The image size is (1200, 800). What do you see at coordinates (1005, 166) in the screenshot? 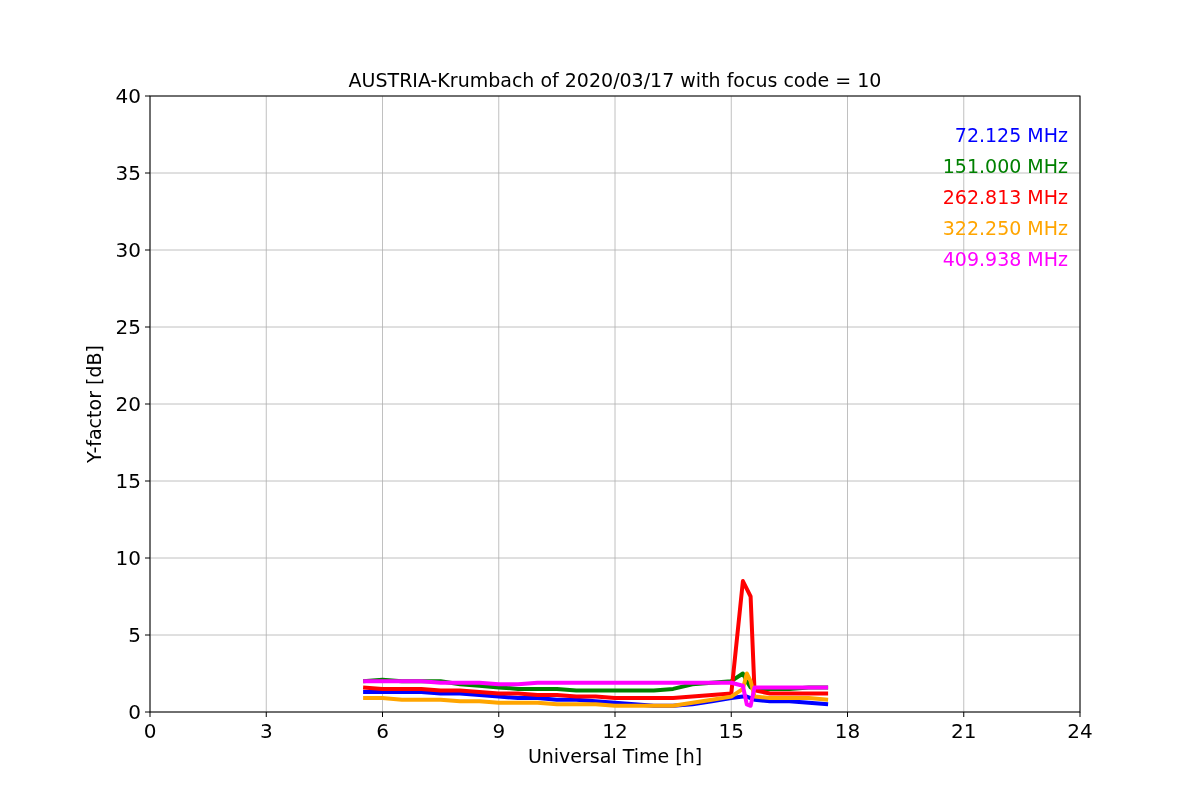
I see `legend-label: 151.000 MHz` at bounding box center [1005, 166].